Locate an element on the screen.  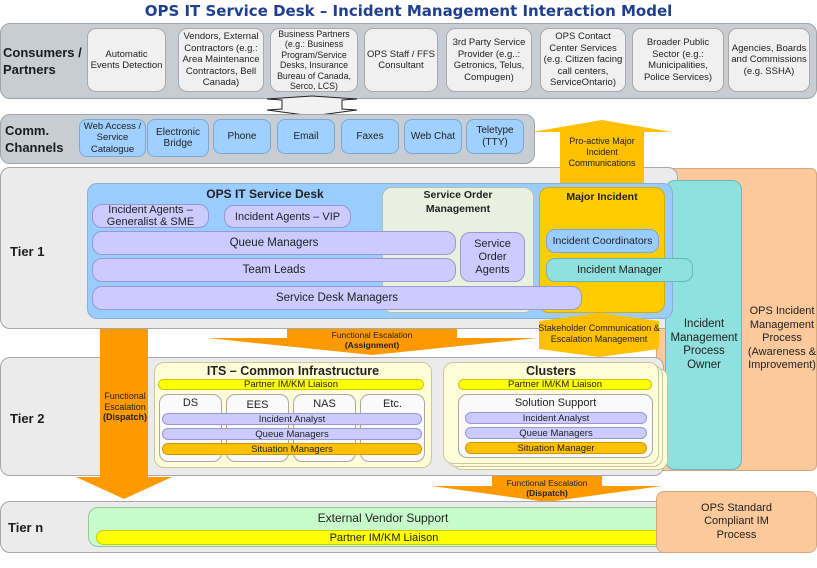
its-group-ees-label: EES is located at coordinates (257, 405).